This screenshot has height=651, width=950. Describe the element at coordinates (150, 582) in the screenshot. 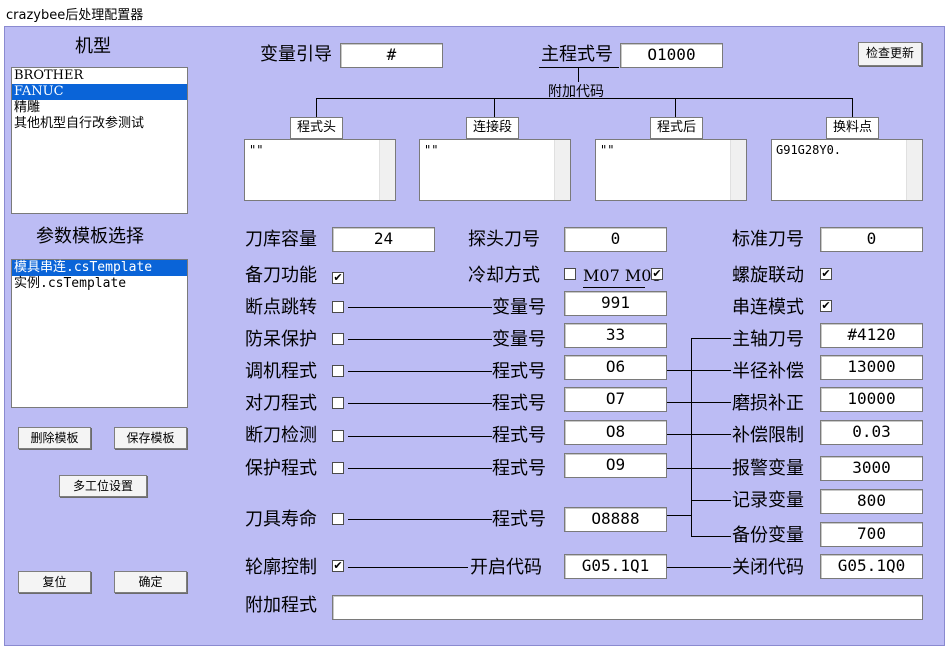

I see `ok-button: 确定` at that location.